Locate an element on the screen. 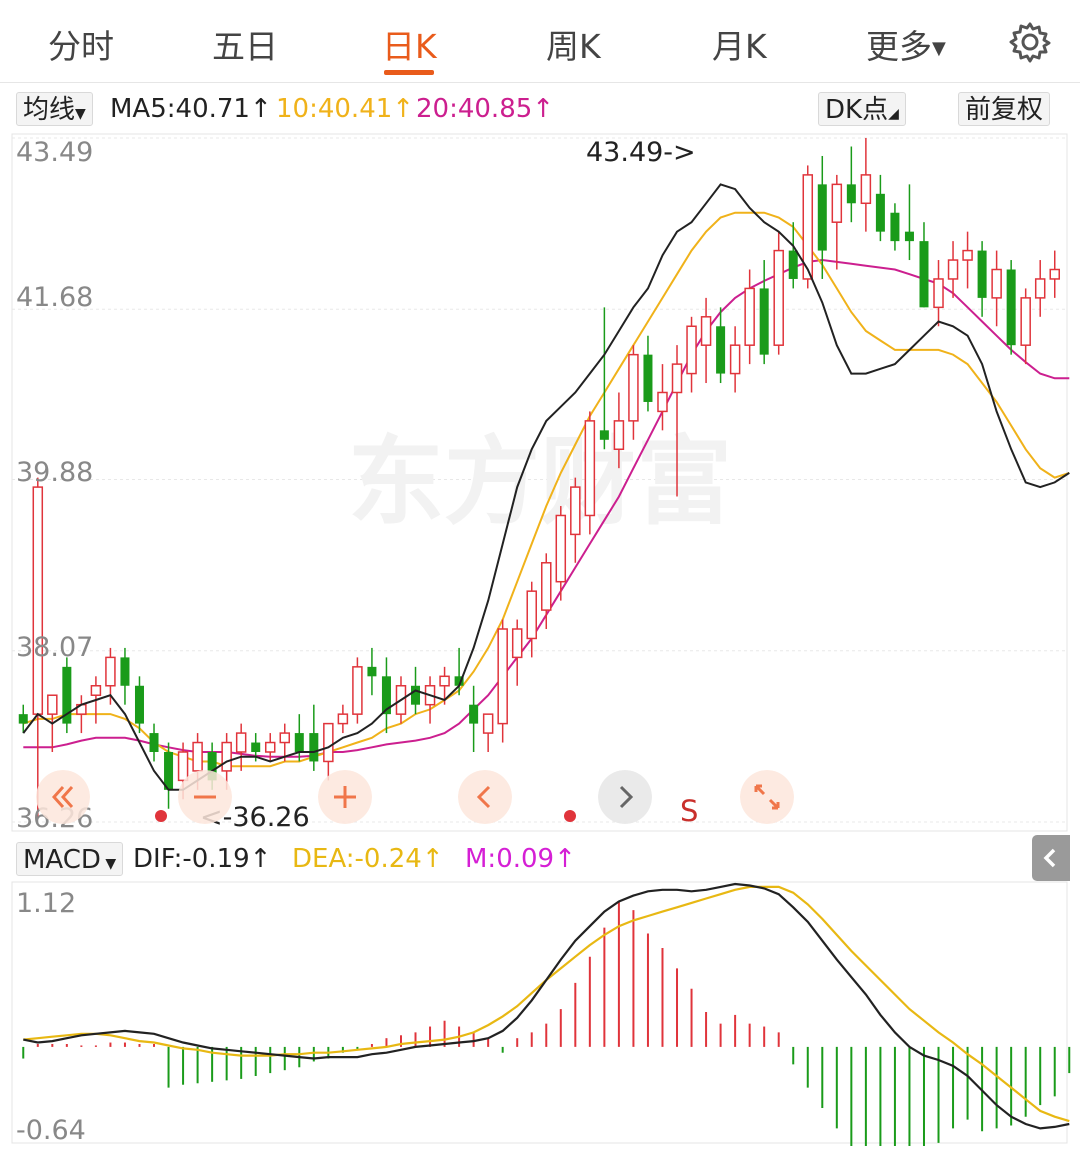 The width and height of the screenshot is (1080, 1152). price-axis-label: 39.88 is located at coordinates (55, 472).